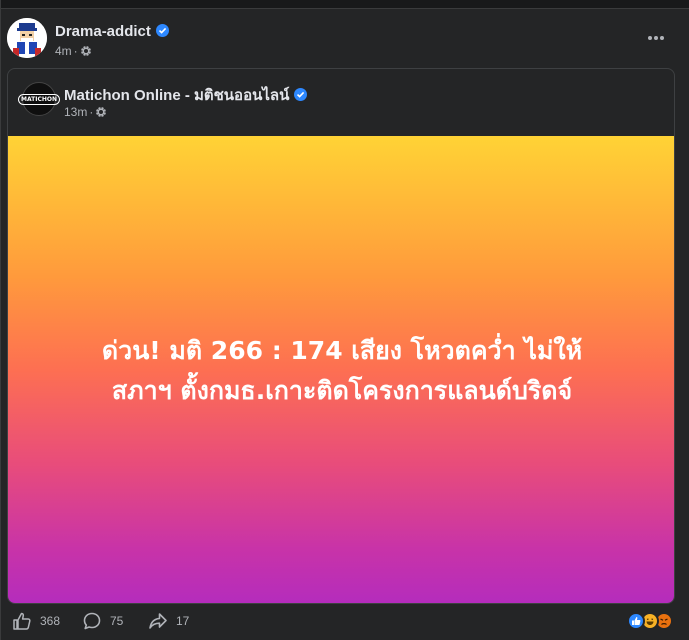 This screenshot has height=640, width=689. I want to click on author-name-text: Drama-addict, so click(103, 31).